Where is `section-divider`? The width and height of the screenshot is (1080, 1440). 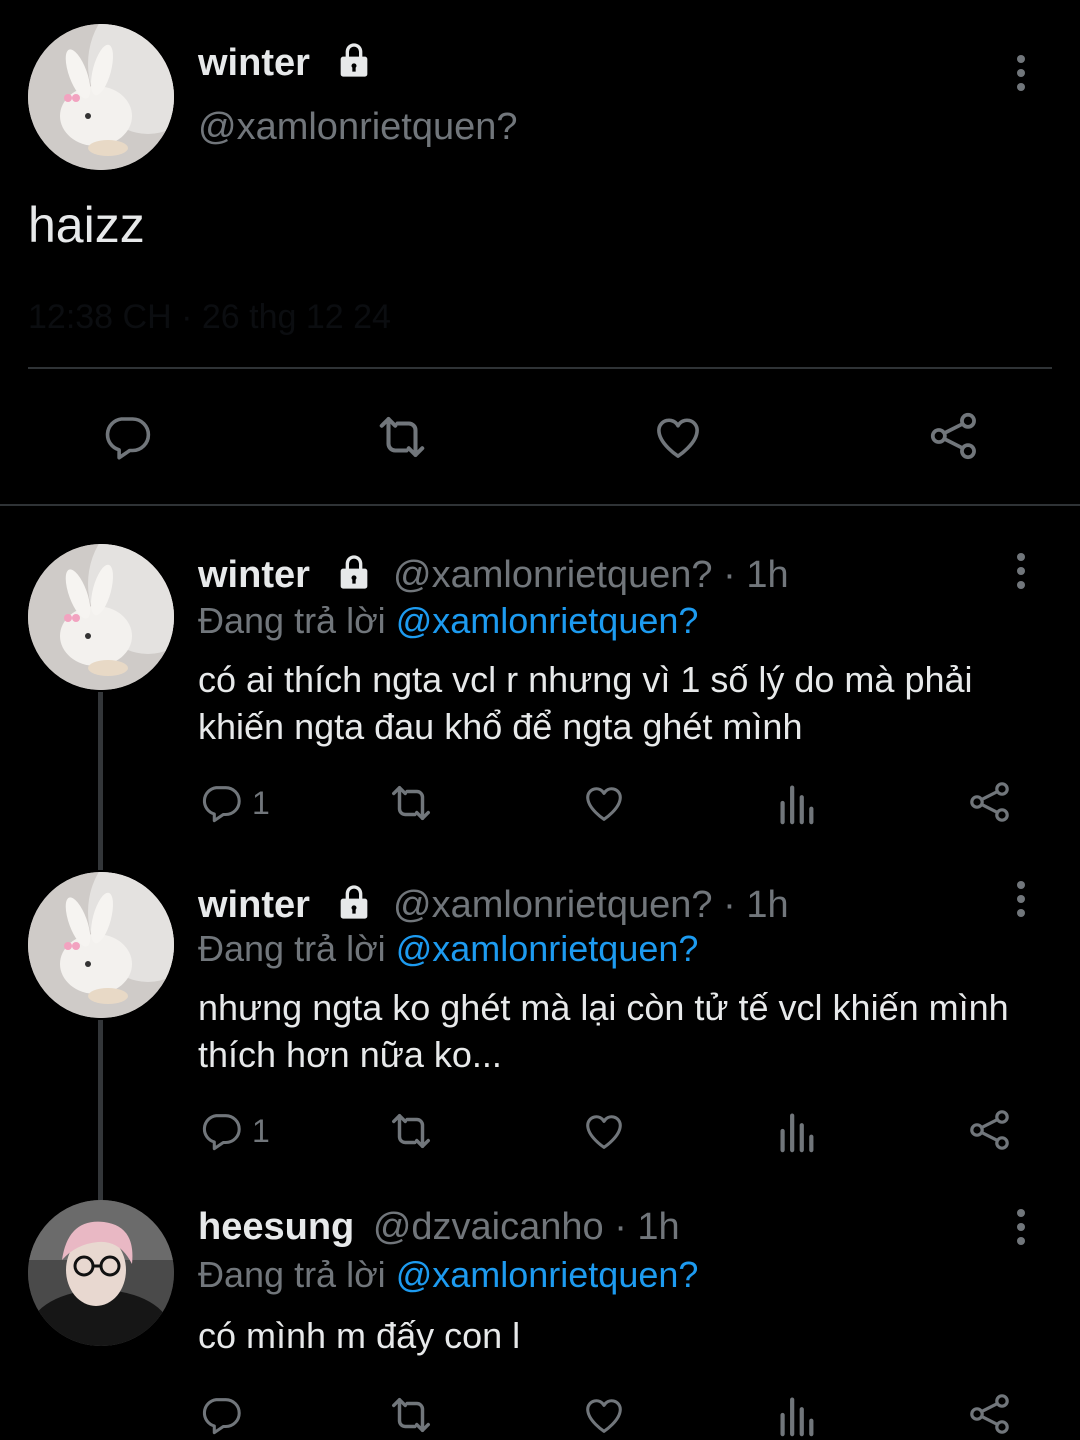
section-divider is located at coordinates (540, 505).